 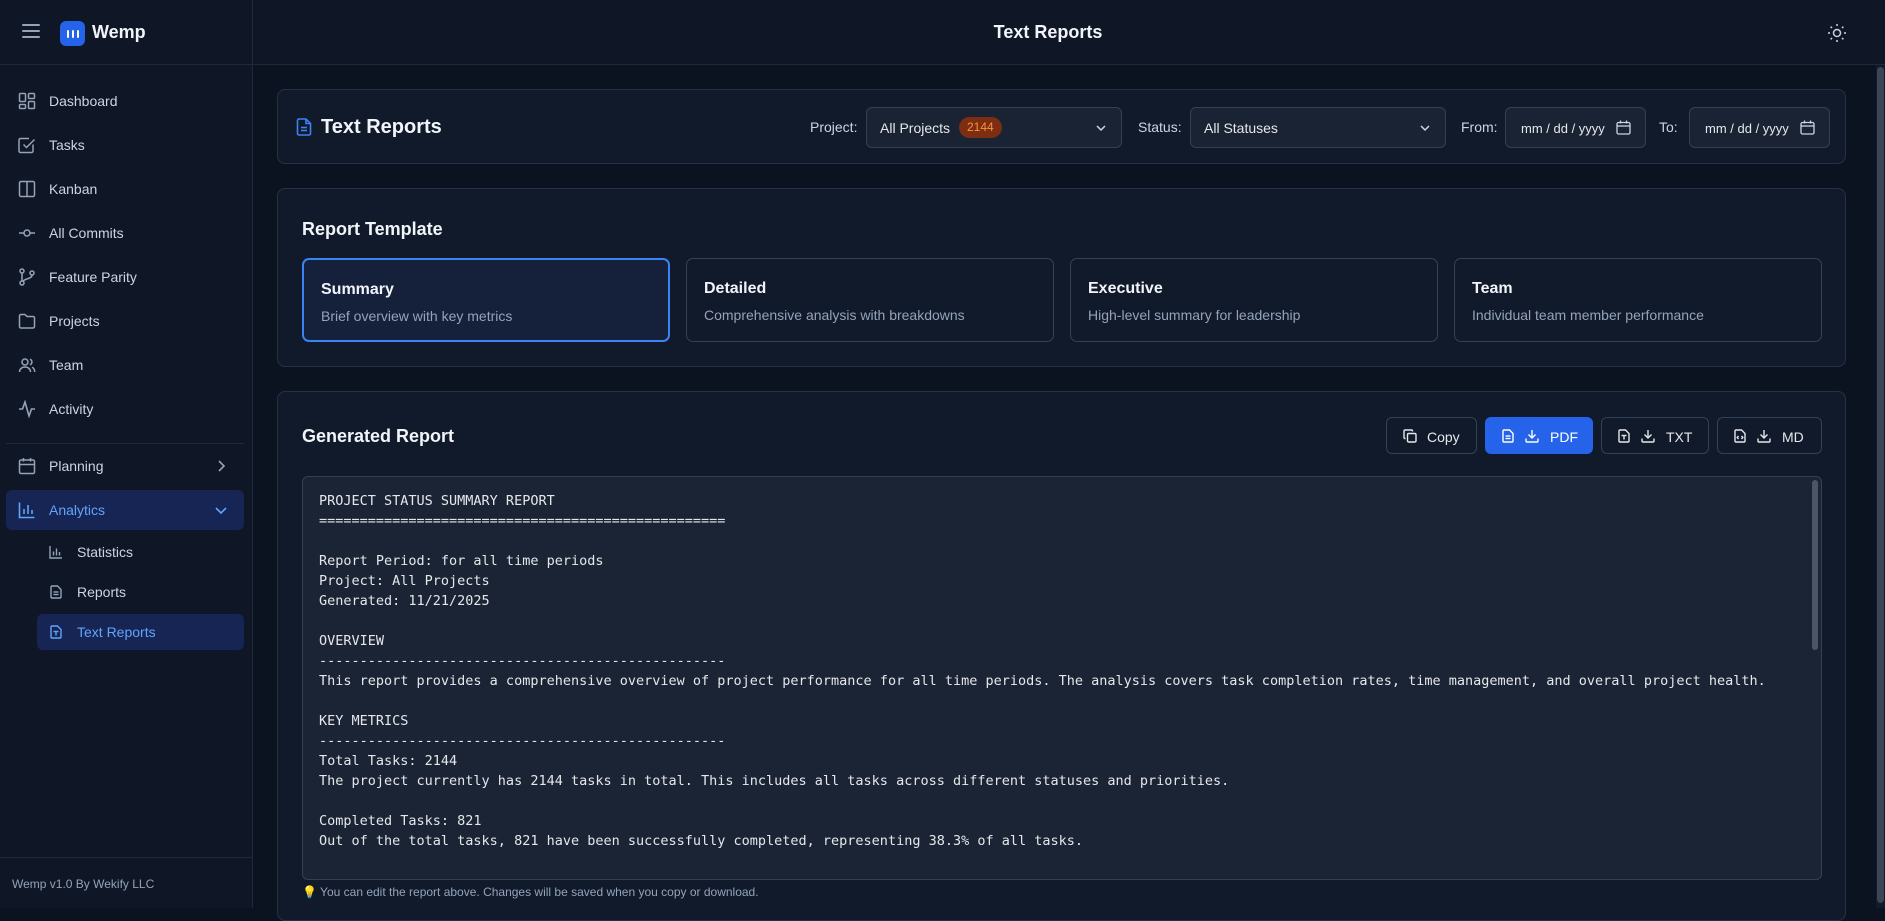 I want to click on sidebar-item-label: Tasks, so click(x=67, y=145).